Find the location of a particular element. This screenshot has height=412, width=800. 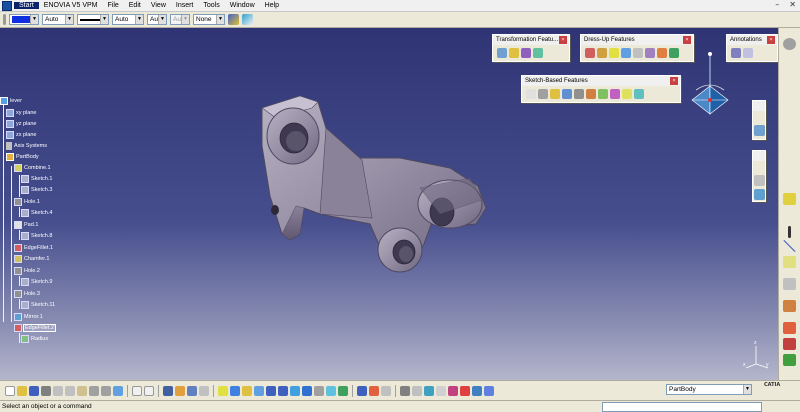

measure-between-icon is located at coordinates (374, 390).